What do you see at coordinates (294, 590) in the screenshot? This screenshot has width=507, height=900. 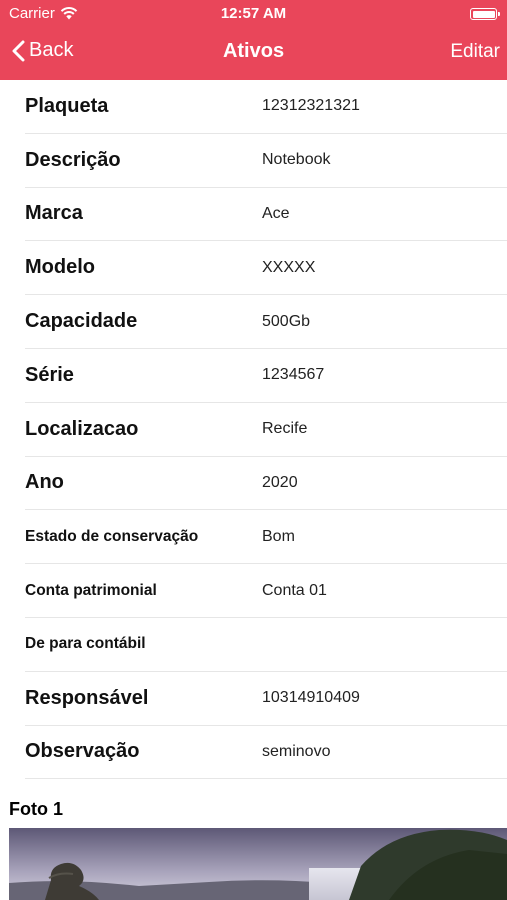 I see `detail-value: Conta 01` at bounding box center [294, 590].